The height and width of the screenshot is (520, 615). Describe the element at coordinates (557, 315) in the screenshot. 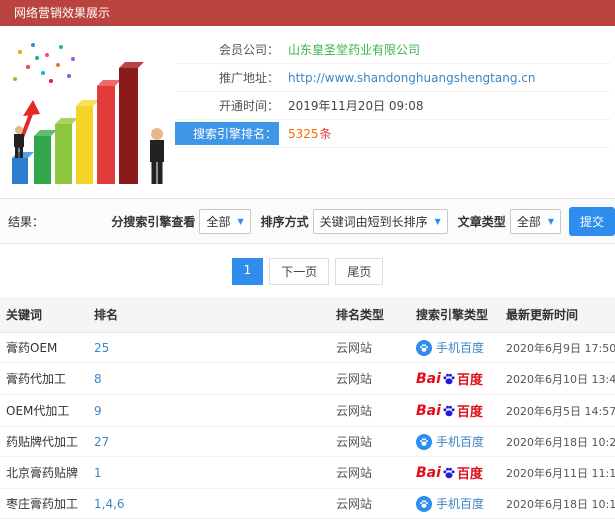

I see `header-updated: 最新更新时间` at that location.